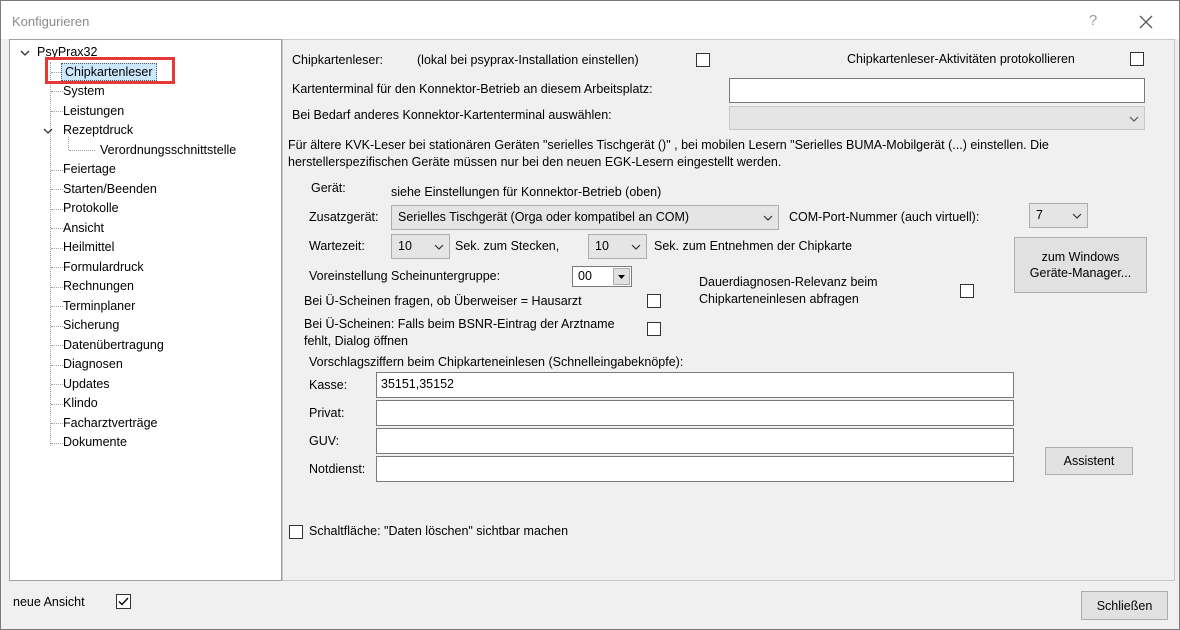 This screenshot has width=1180, height=630. I want to click on protokollieren-checkbox, so click(1137, 59).